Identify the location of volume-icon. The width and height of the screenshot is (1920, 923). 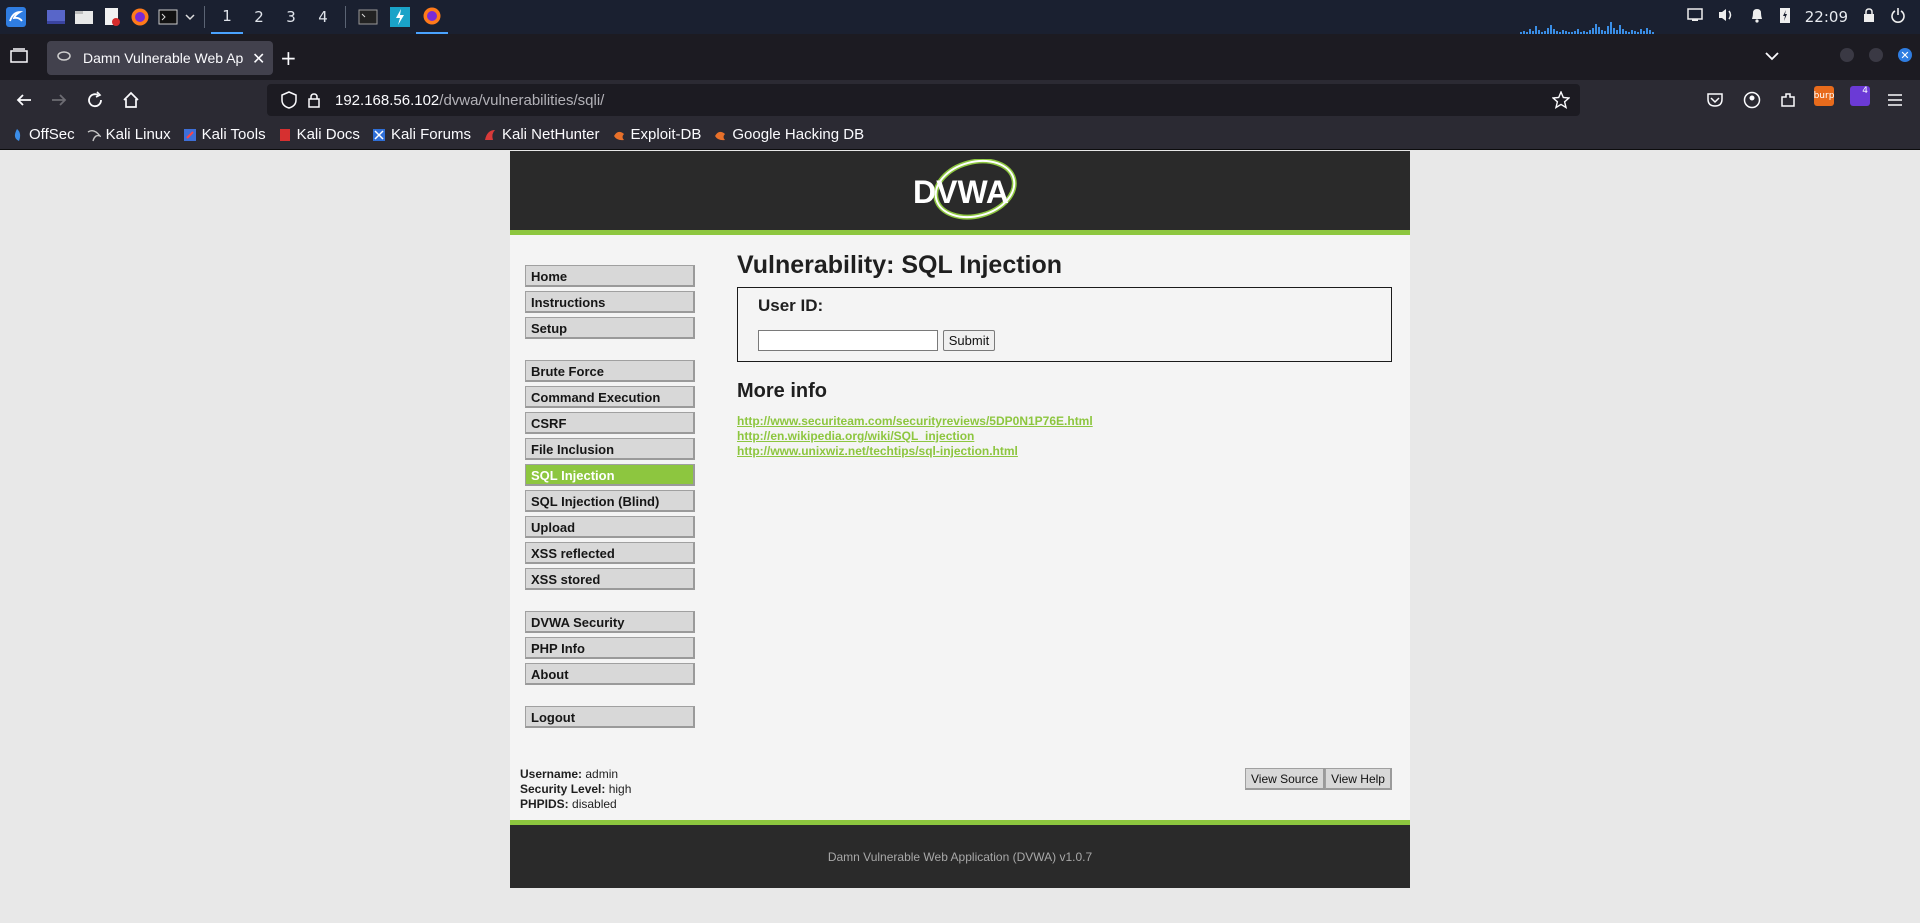
(1726, 17).